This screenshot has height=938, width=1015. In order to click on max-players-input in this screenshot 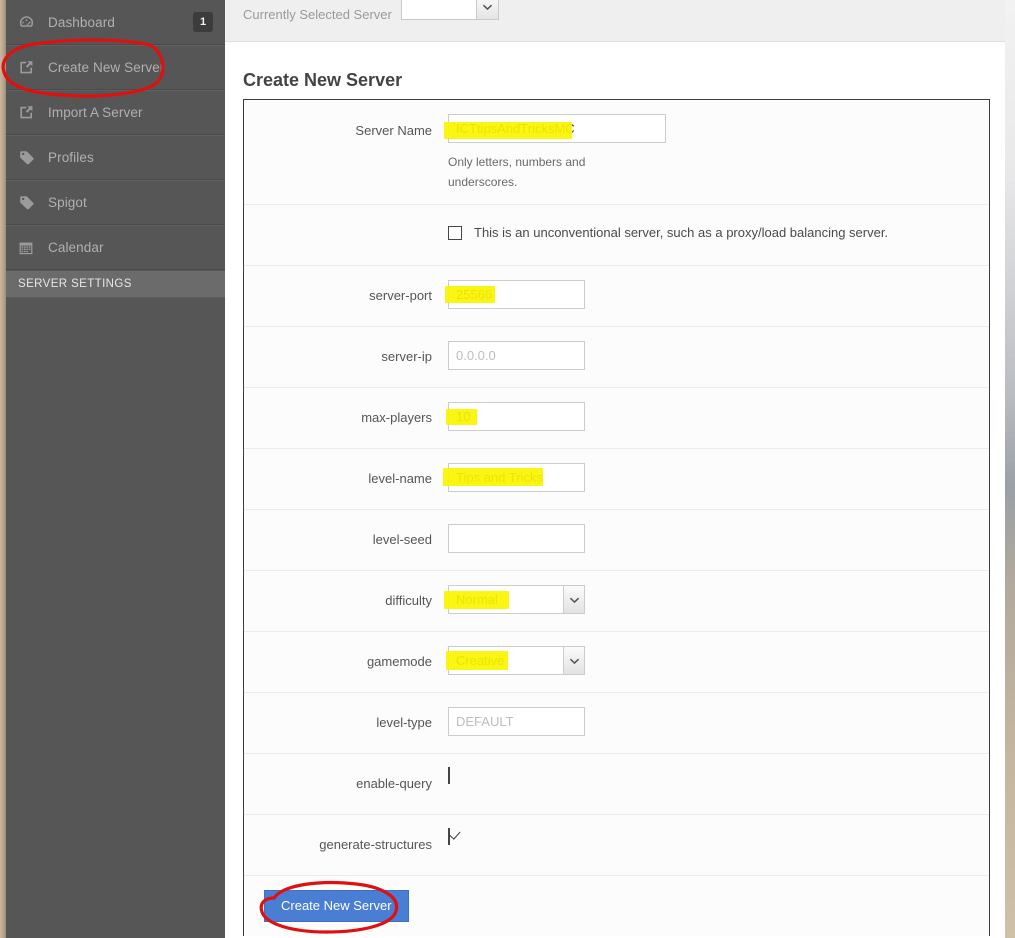, I will do `click(516, 416)`.